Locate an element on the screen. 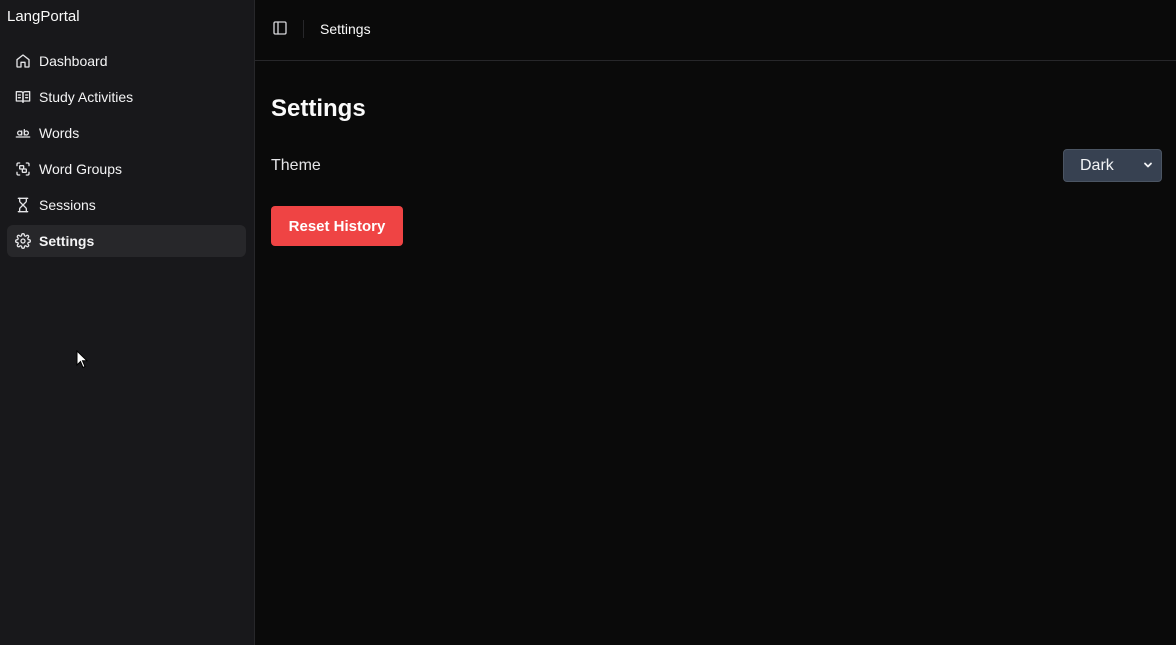 Image resolution: width=1176 pixels, height=645 pixels. sidebar-item-words: Words is located at coordinates (126, 133).